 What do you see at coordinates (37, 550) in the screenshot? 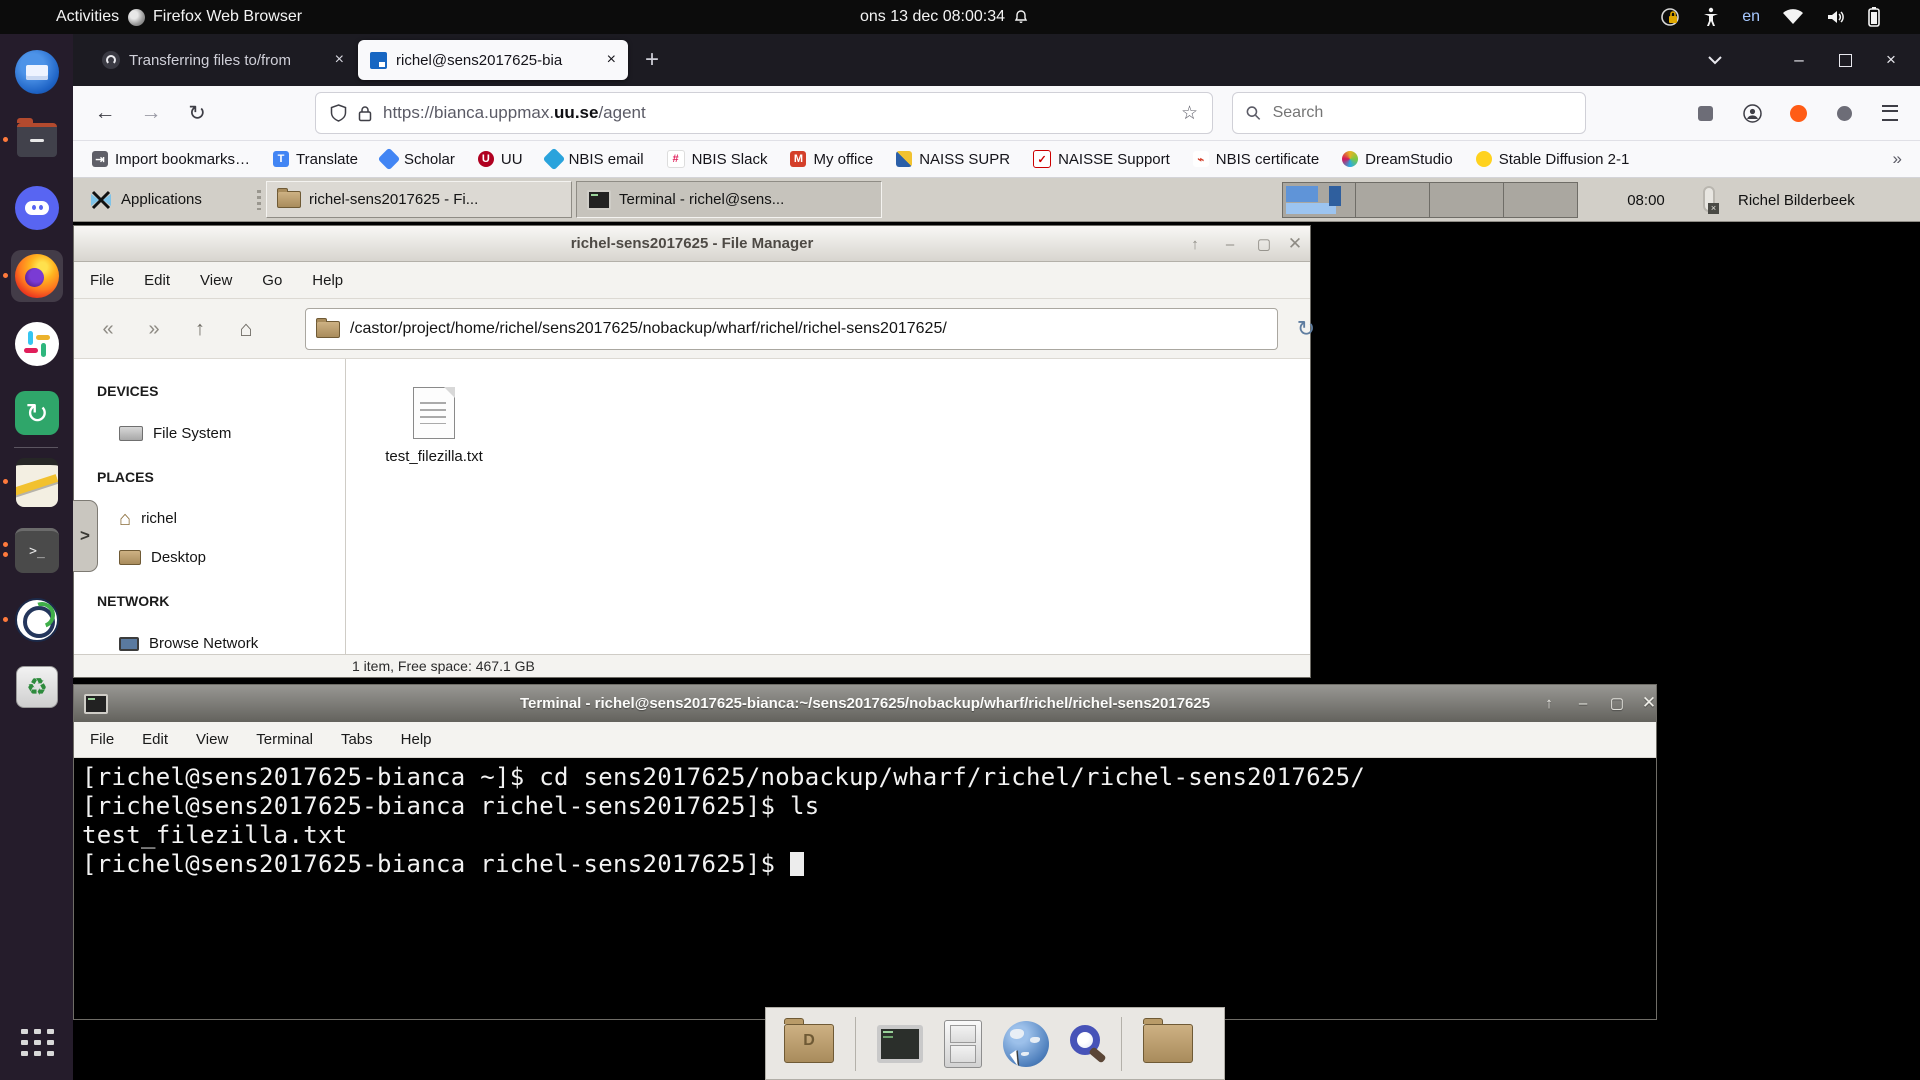
I see `dock-terminal: >_` at bounding box center [37, 550].